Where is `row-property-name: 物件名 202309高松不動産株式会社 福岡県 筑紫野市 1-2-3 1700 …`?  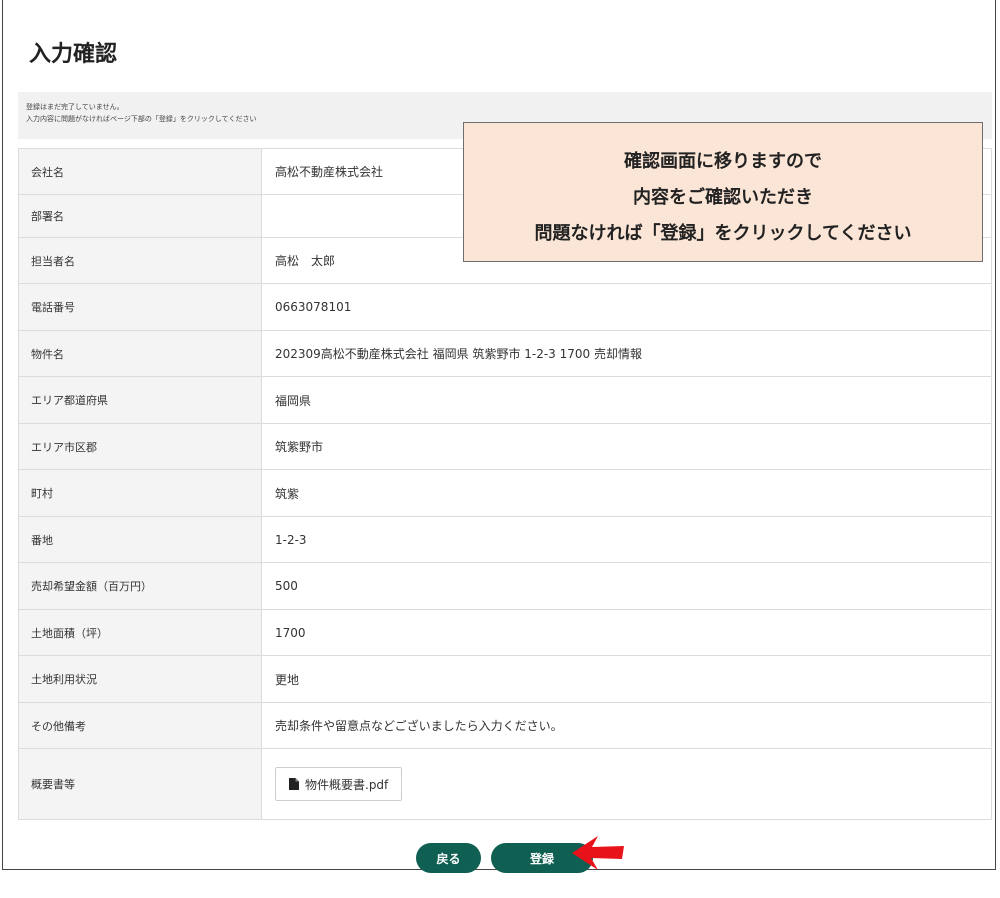
row-property-name: 物件名 202309高松不動産株式会社 福岡県 筑紫野市 1-2-3 1700 … is located at coordinates (505, 354).